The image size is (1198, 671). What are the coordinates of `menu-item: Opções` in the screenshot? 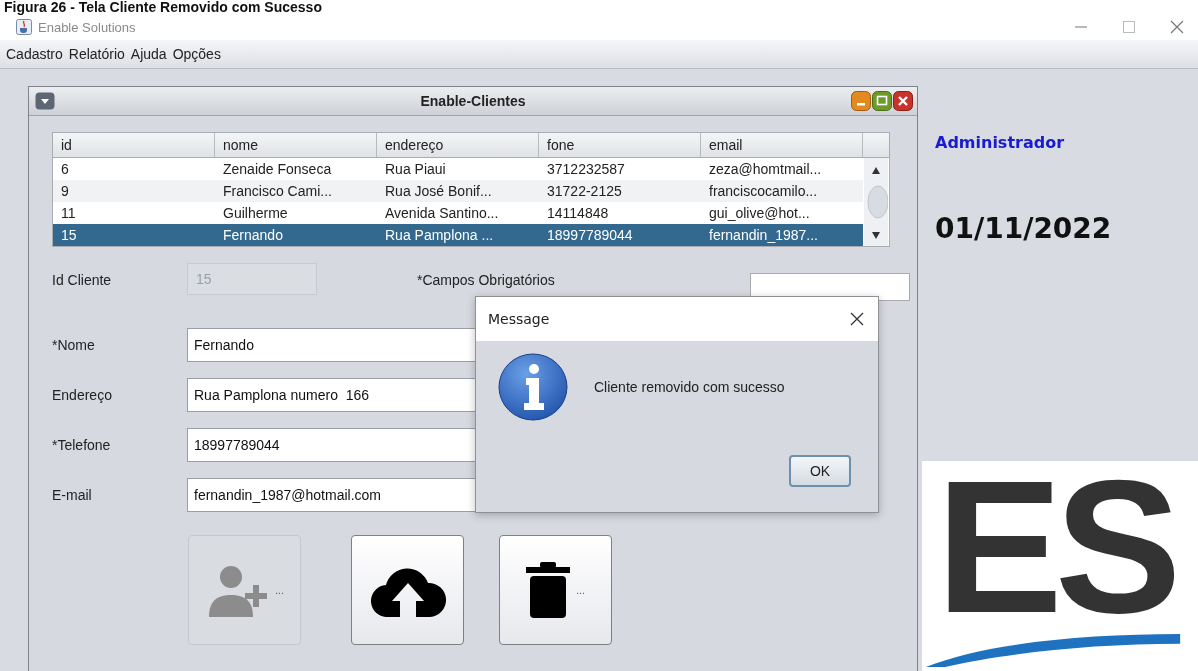 It's located at (196, 54).